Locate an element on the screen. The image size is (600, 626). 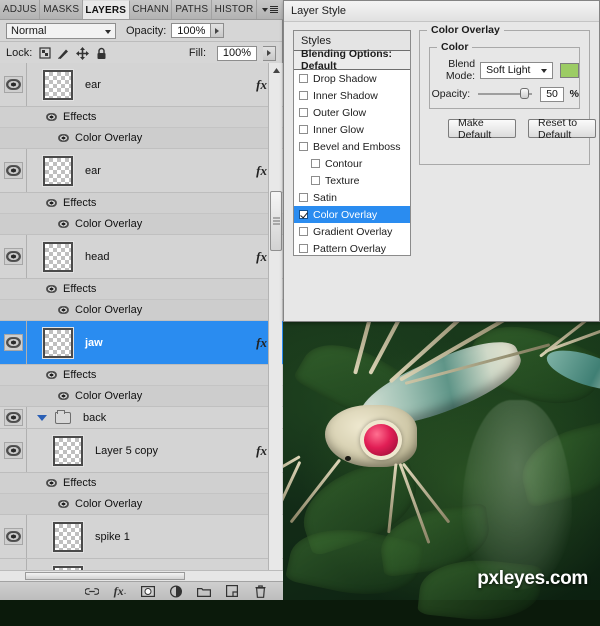
opacity-input: 50 is located at coordinates (552, 94).